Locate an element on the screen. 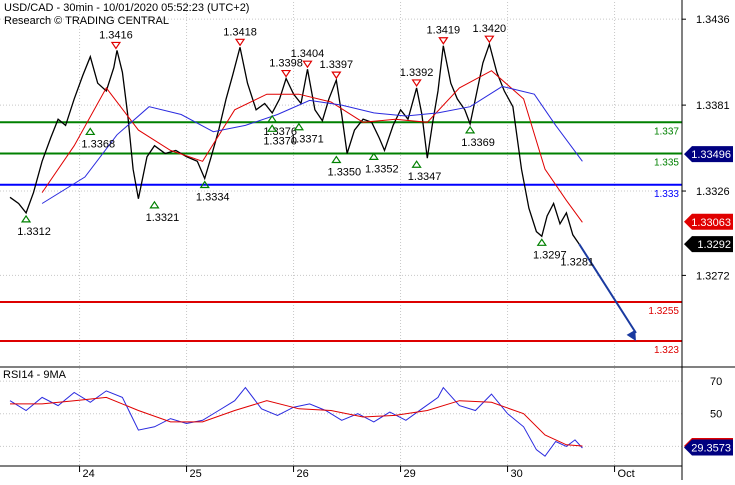 The height and width of the screenshot is (485, 735). rsi-tick-label: 70 is located at coordinates (716, 382).